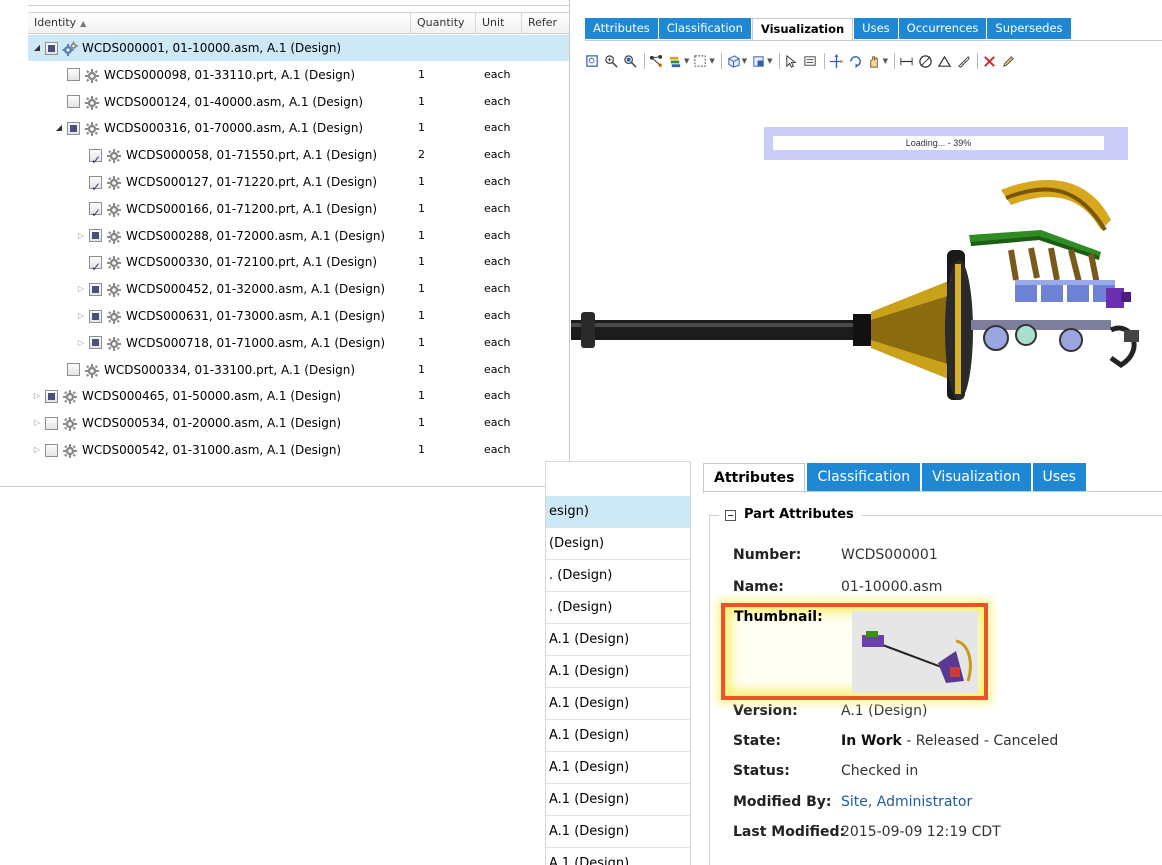 The image size is (1162, 865). What do you see at coordinates (592, 61) in the screenshot?
I see `zoom-box-icon` at bounding box center [592, 61].